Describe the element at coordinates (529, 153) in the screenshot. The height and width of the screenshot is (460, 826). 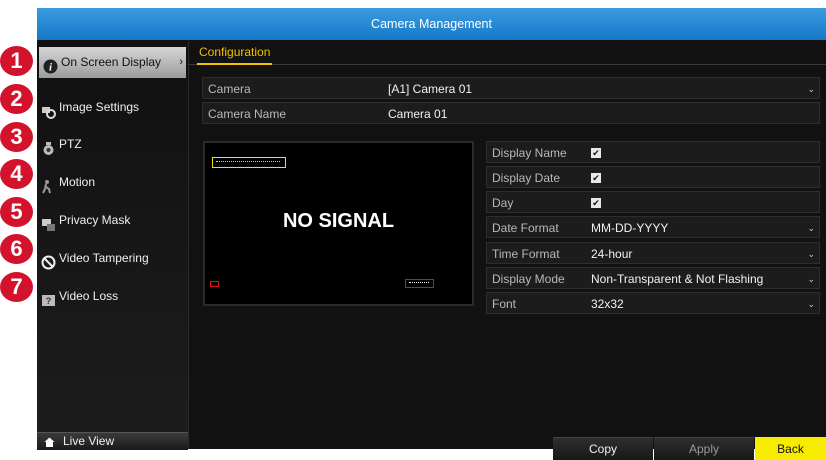
I see `display-name-label: Display Name` at that location.